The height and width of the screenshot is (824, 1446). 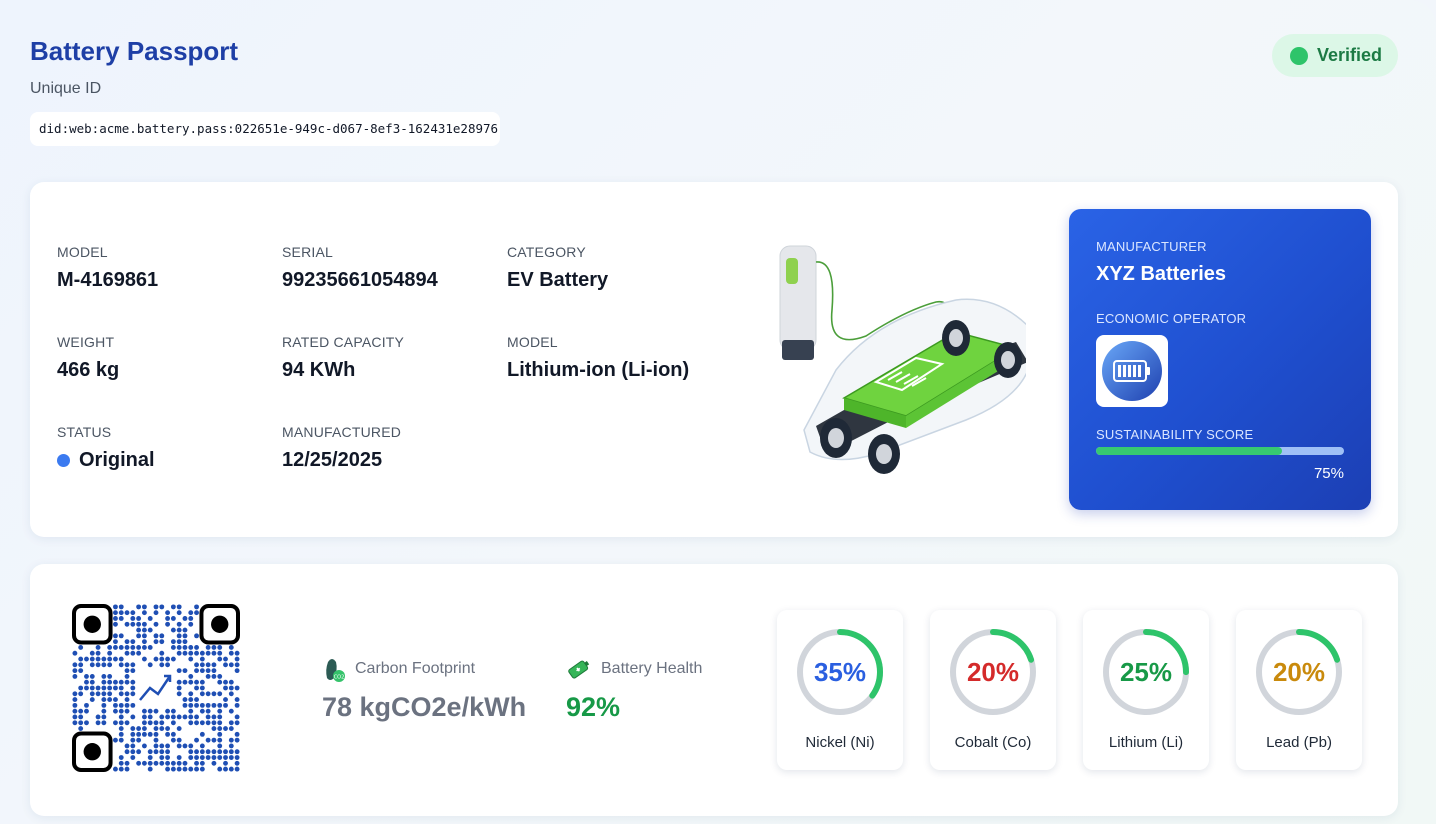 What do you see at coordinates (319, 370) in the screenshot?
I see `spec-capacity-value: 94 KWh` at bounding box center [319, 370].